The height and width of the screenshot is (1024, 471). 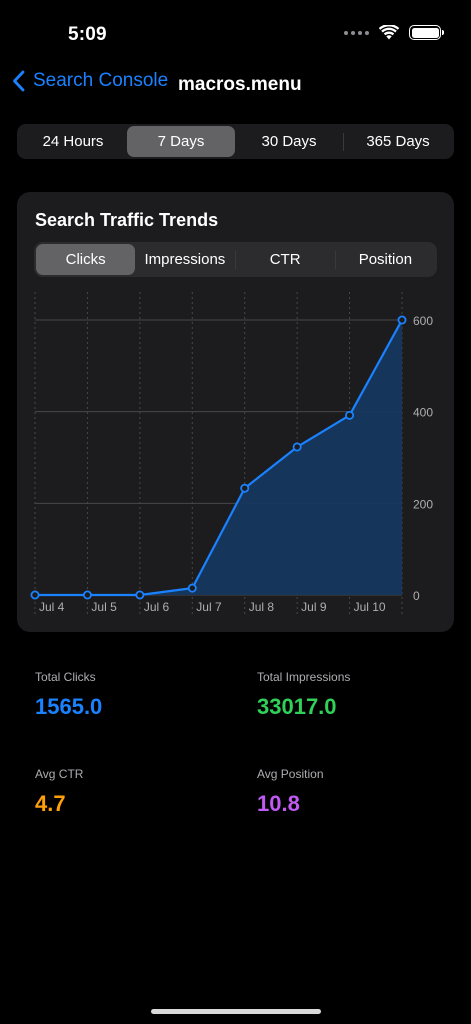 I want to click on stat-total-clicks: Total Clicks 1565.0, so click(x=68, y=695).